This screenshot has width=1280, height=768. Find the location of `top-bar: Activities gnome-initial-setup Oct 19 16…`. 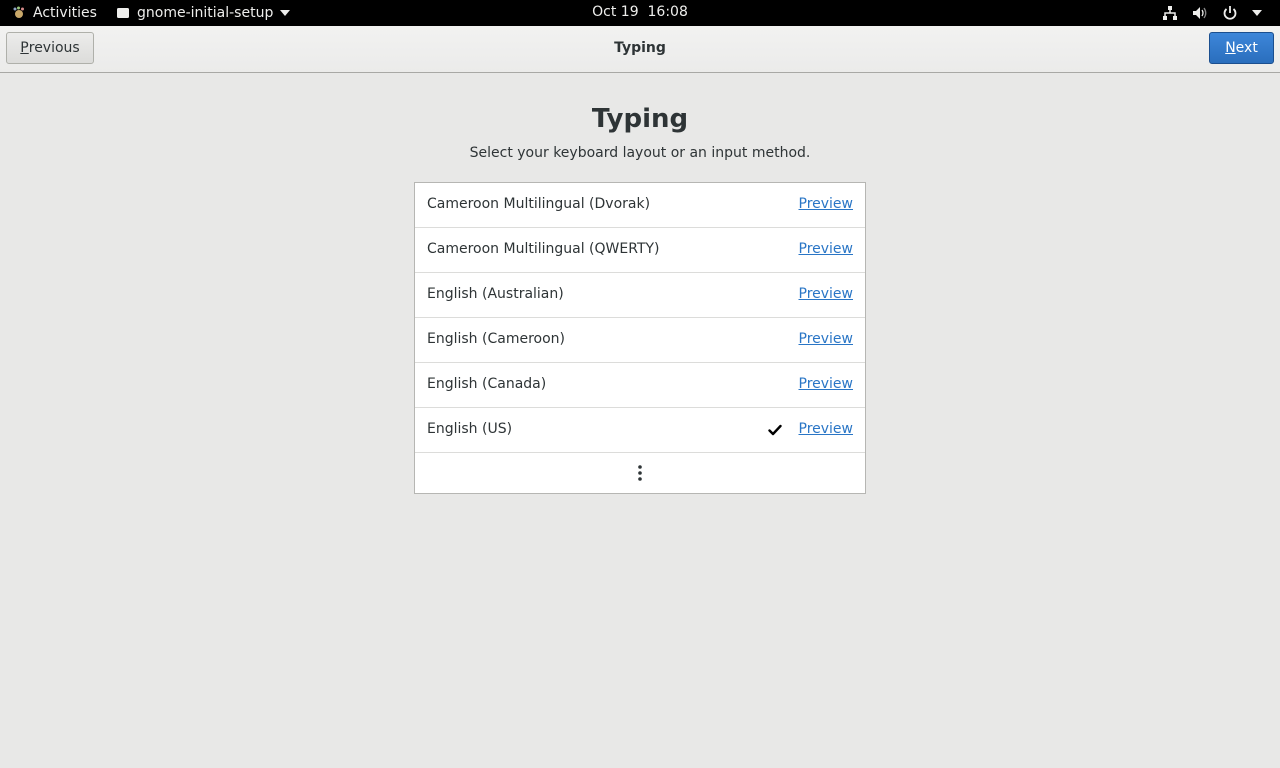

top-bar: Activities gnome-initial-setup Oct 19 16… is located at coordinates (640, 13).